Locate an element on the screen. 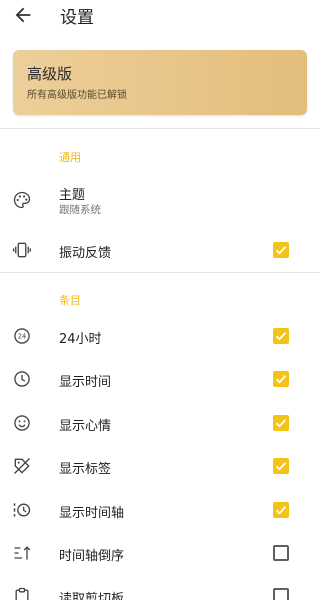 The width and height of the screenshot is (320, 600). show-tags-label: 显示标签 is located at coordinates (85, 469).